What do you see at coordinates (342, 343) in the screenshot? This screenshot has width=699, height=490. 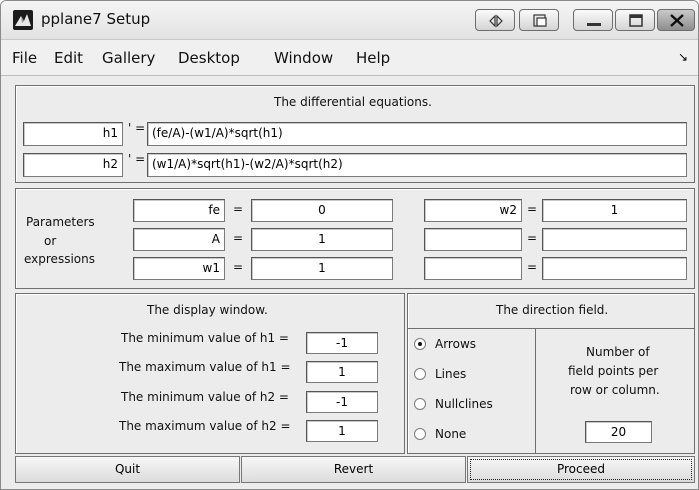 I see `min-h1-input: -1` at bounding box center [342, 343].